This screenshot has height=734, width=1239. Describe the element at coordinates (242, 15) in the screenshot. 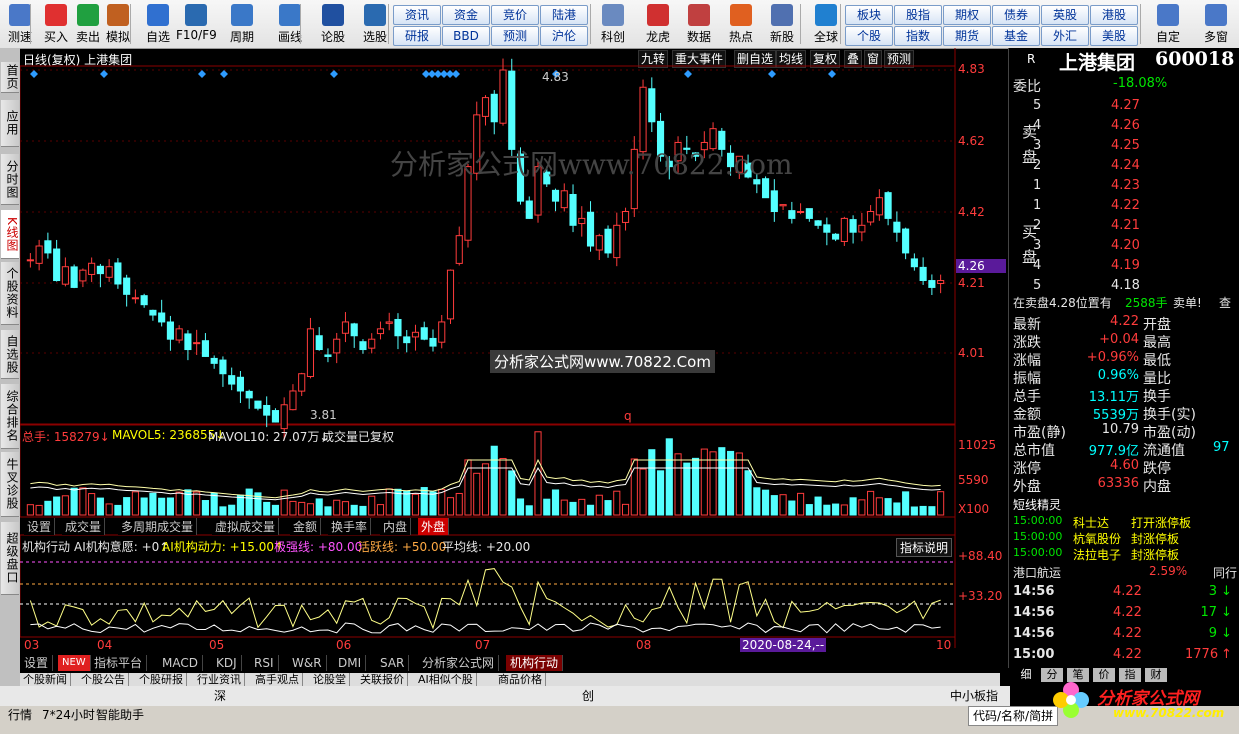

I see `period-icon` at that location.